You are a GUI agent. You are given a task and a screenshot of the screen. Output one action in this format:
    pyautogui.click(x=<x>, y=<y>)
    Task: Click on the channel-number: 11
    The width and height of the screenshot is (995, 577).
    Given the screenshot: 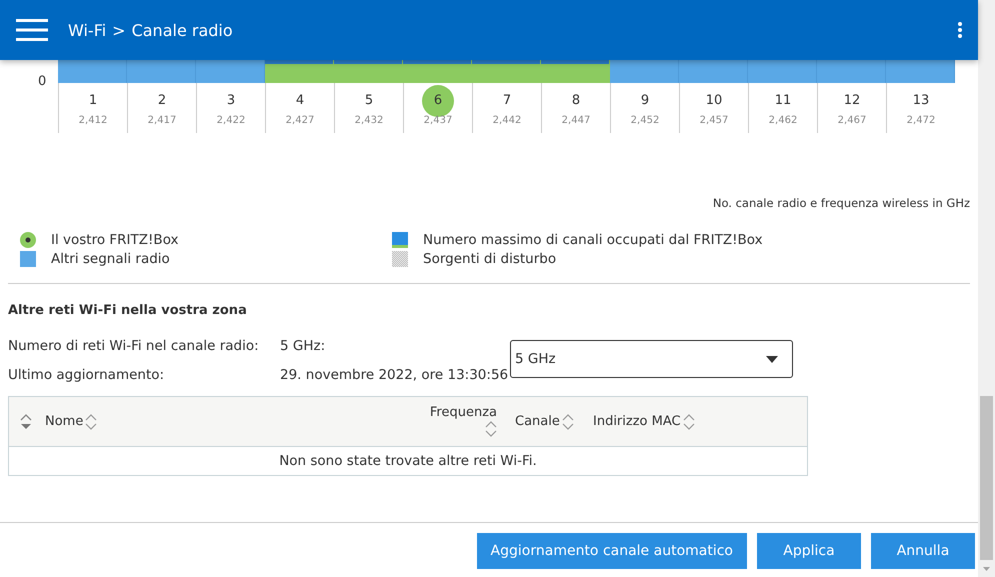 What is the action you would take?
    pyautogui.click(x=783, y=101)
    